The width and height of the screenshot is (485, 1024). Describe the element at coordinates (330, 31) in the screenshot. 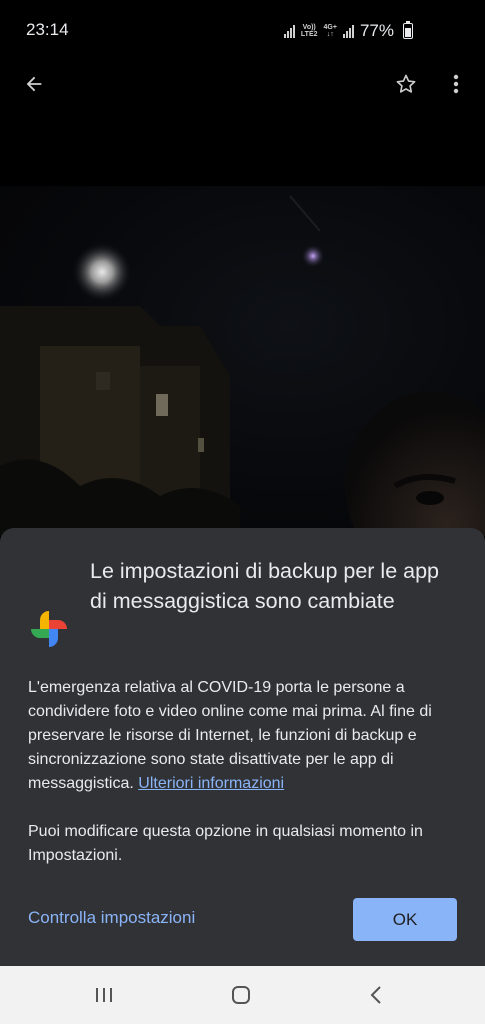

I see `data-indicator: 4G+ ↓↑` at that location.